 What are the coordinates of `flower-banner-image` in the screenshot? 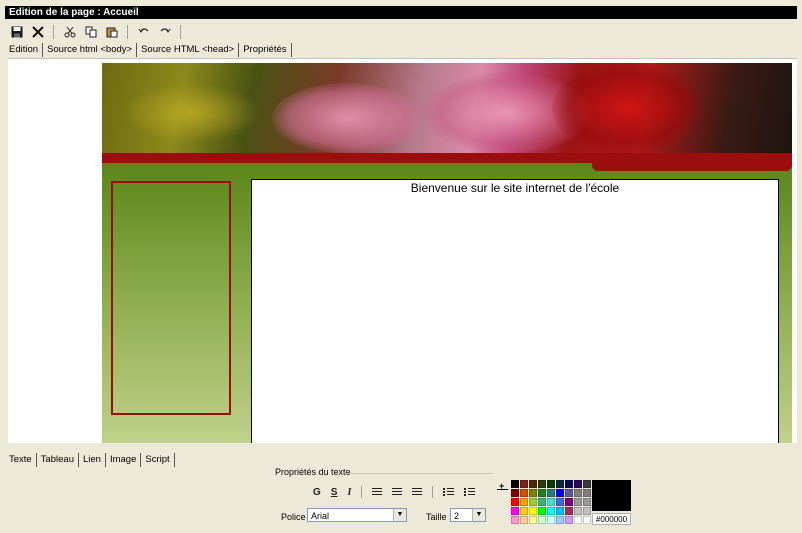 It's located at (447, 108).